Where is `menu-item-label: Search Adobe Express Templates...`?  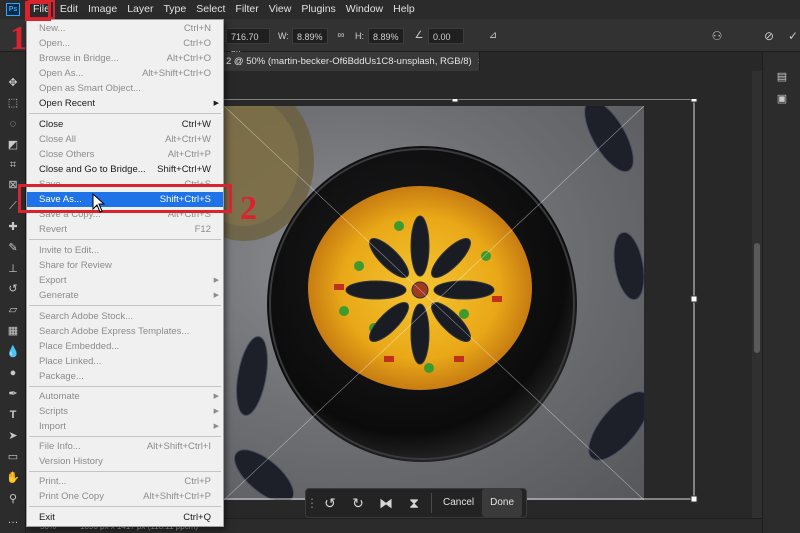
menu-item-label: Search Adobe Express Templates... is located at coordinates (114, 331).